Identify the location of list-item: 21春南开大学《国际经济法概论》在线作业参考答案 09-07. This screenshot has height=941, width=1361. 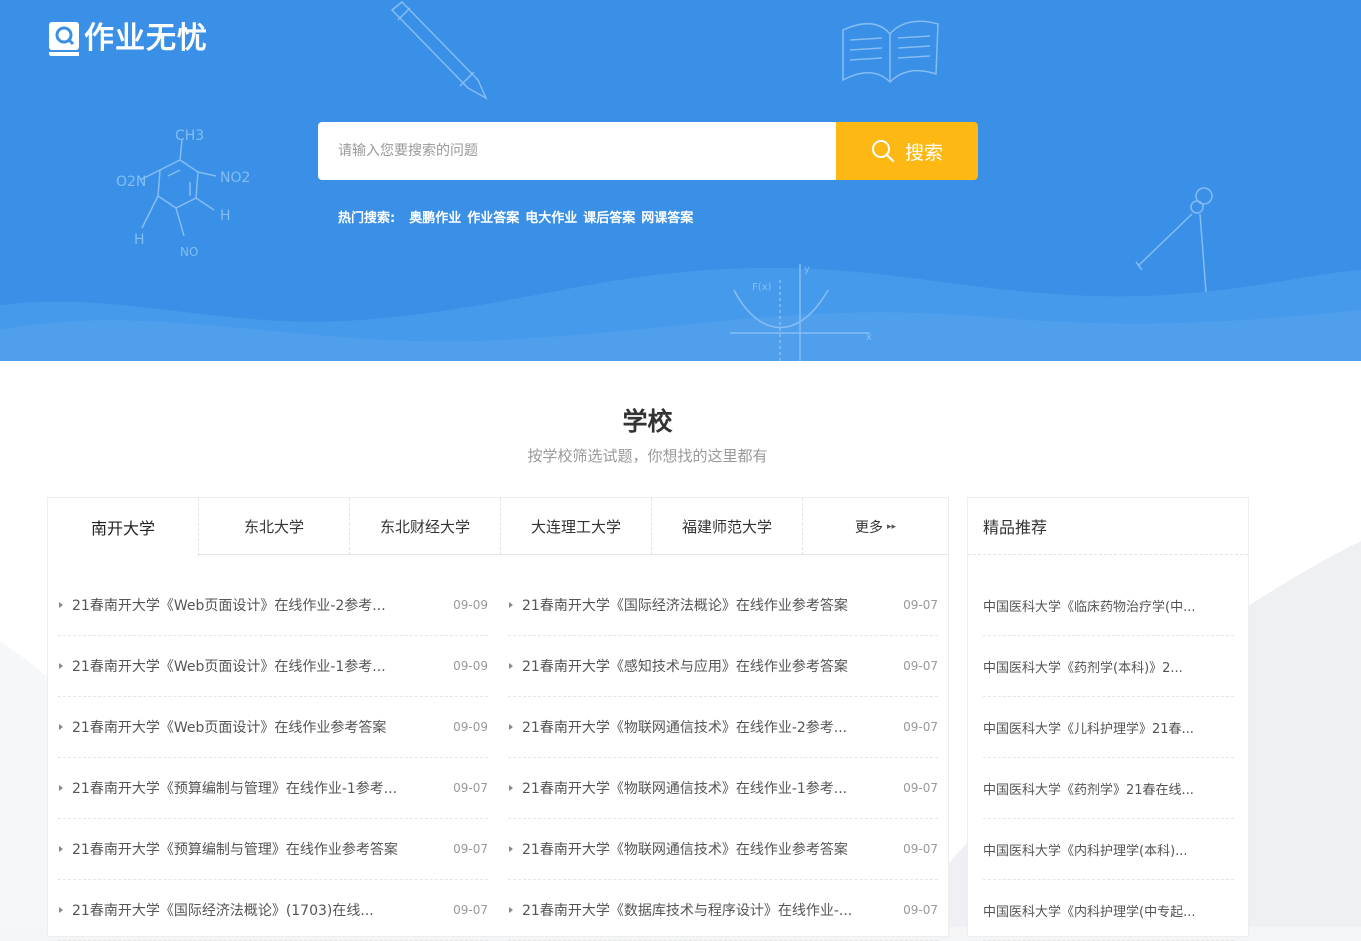
(723, 605).